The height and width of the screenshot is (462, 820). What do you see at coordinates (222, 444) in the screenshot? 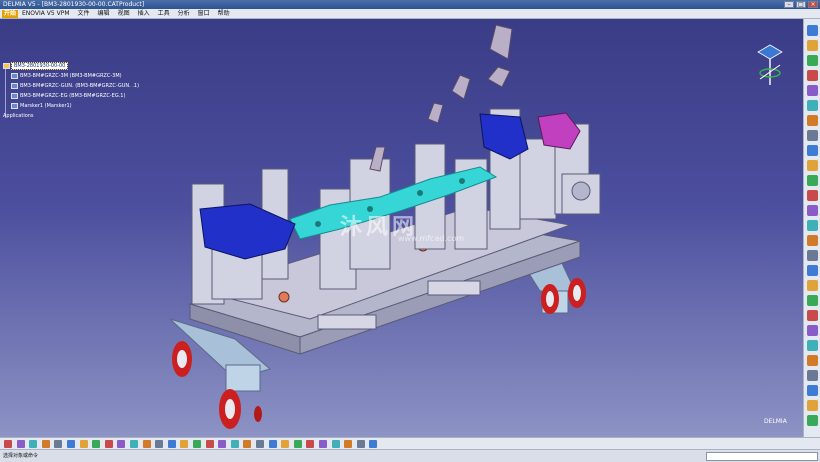
I see `zoom-out-icon` at bounding box center [222, 444].